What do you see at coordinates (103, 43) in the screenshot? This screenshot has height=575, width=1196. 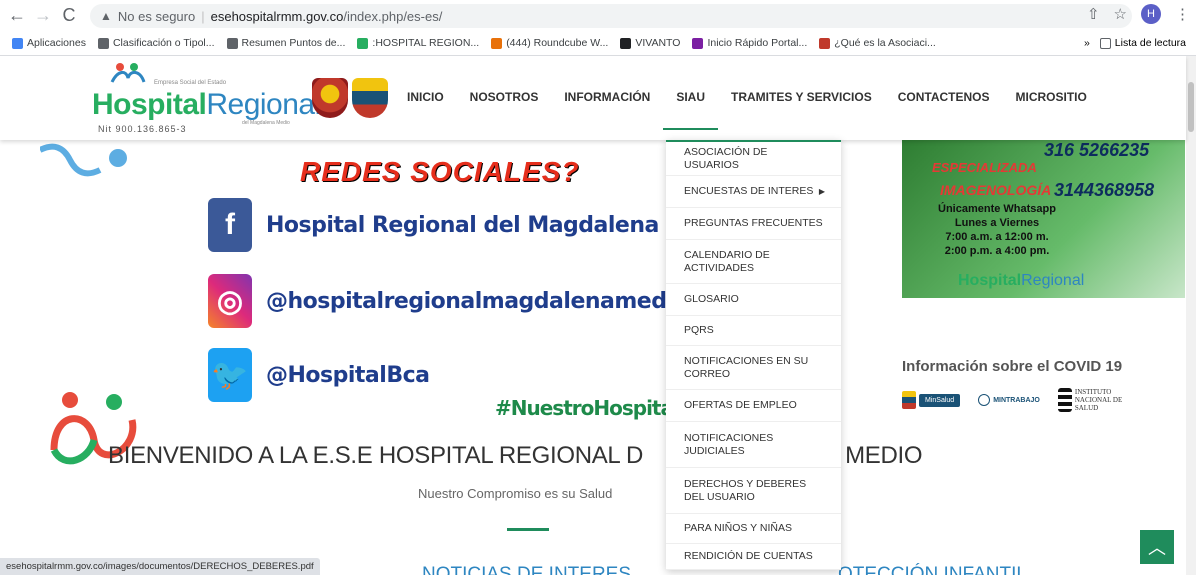 I see `house-icon` at bounding box center [103, 43].